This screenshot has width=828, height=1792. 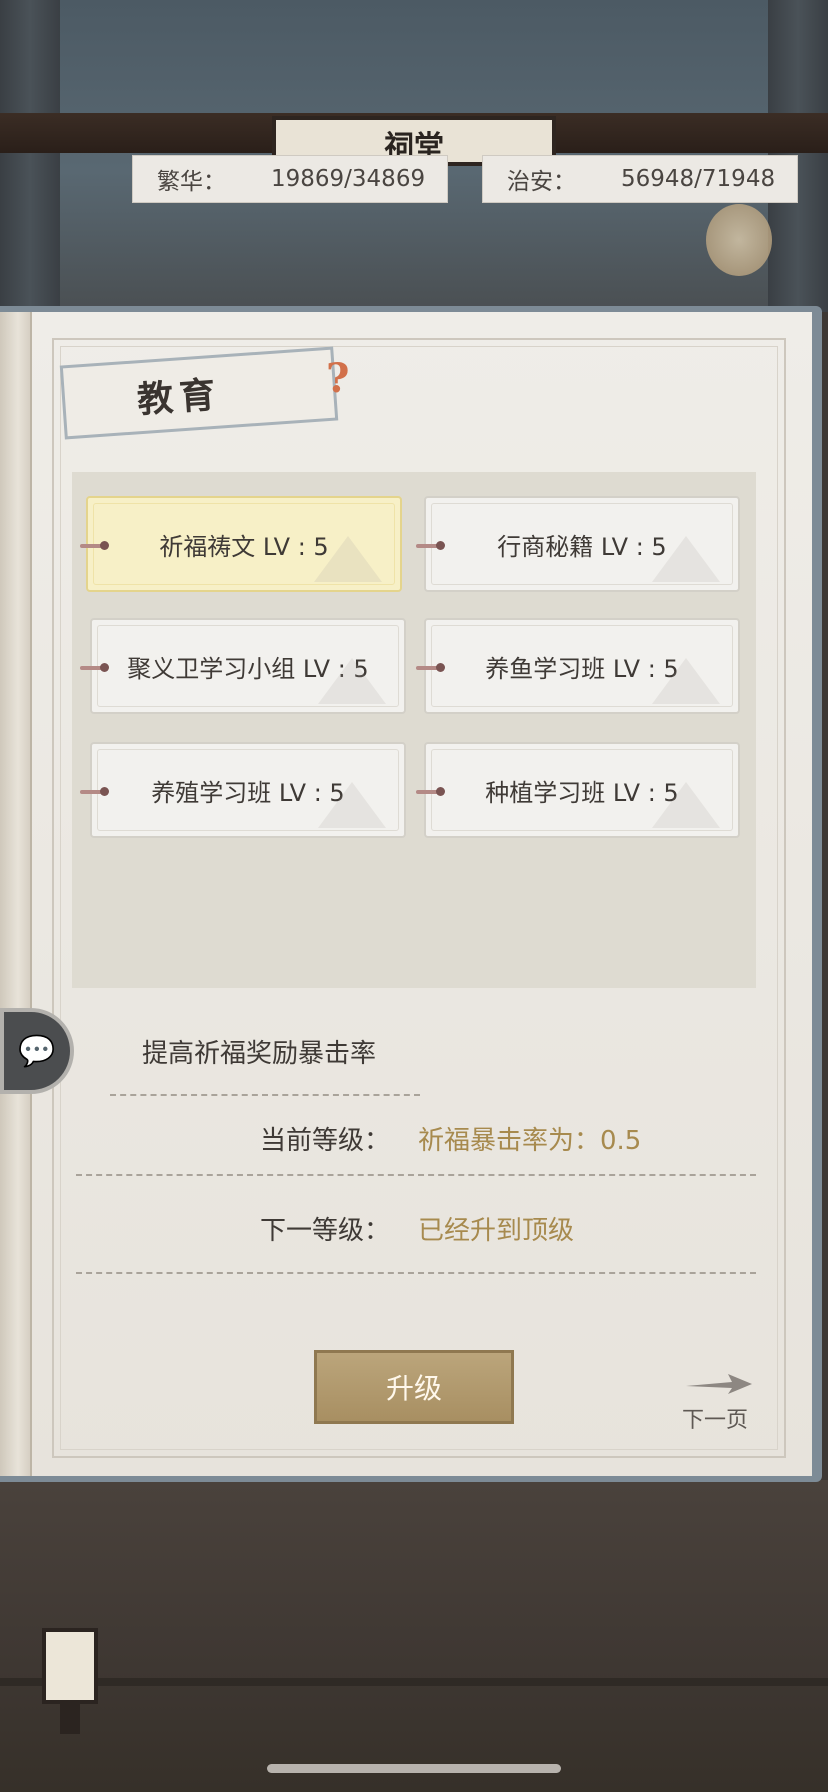 What do you see at coordinates (70, 1666) in the screenshot?
I see `lamp-icon` at bounding box center [70, 1666].